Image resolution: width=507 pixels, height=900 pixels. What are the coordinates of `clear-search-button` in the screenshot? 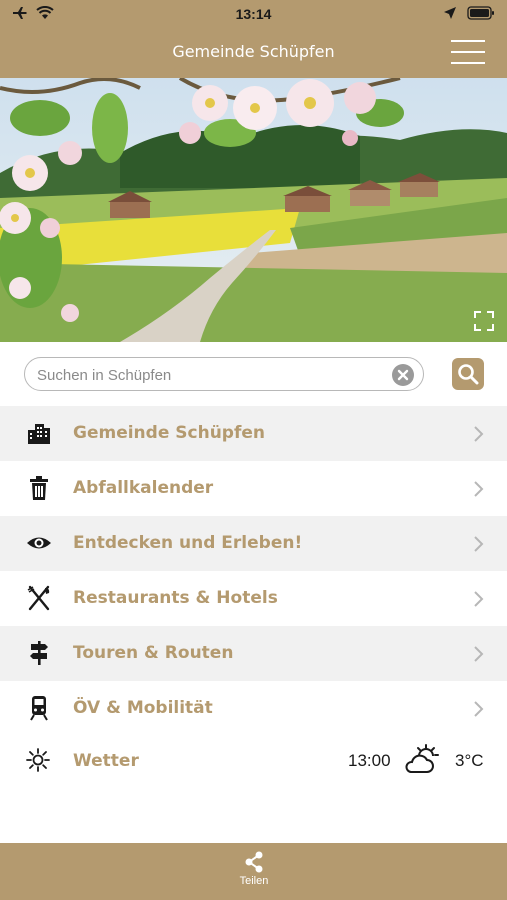 It's located at (403, 375).